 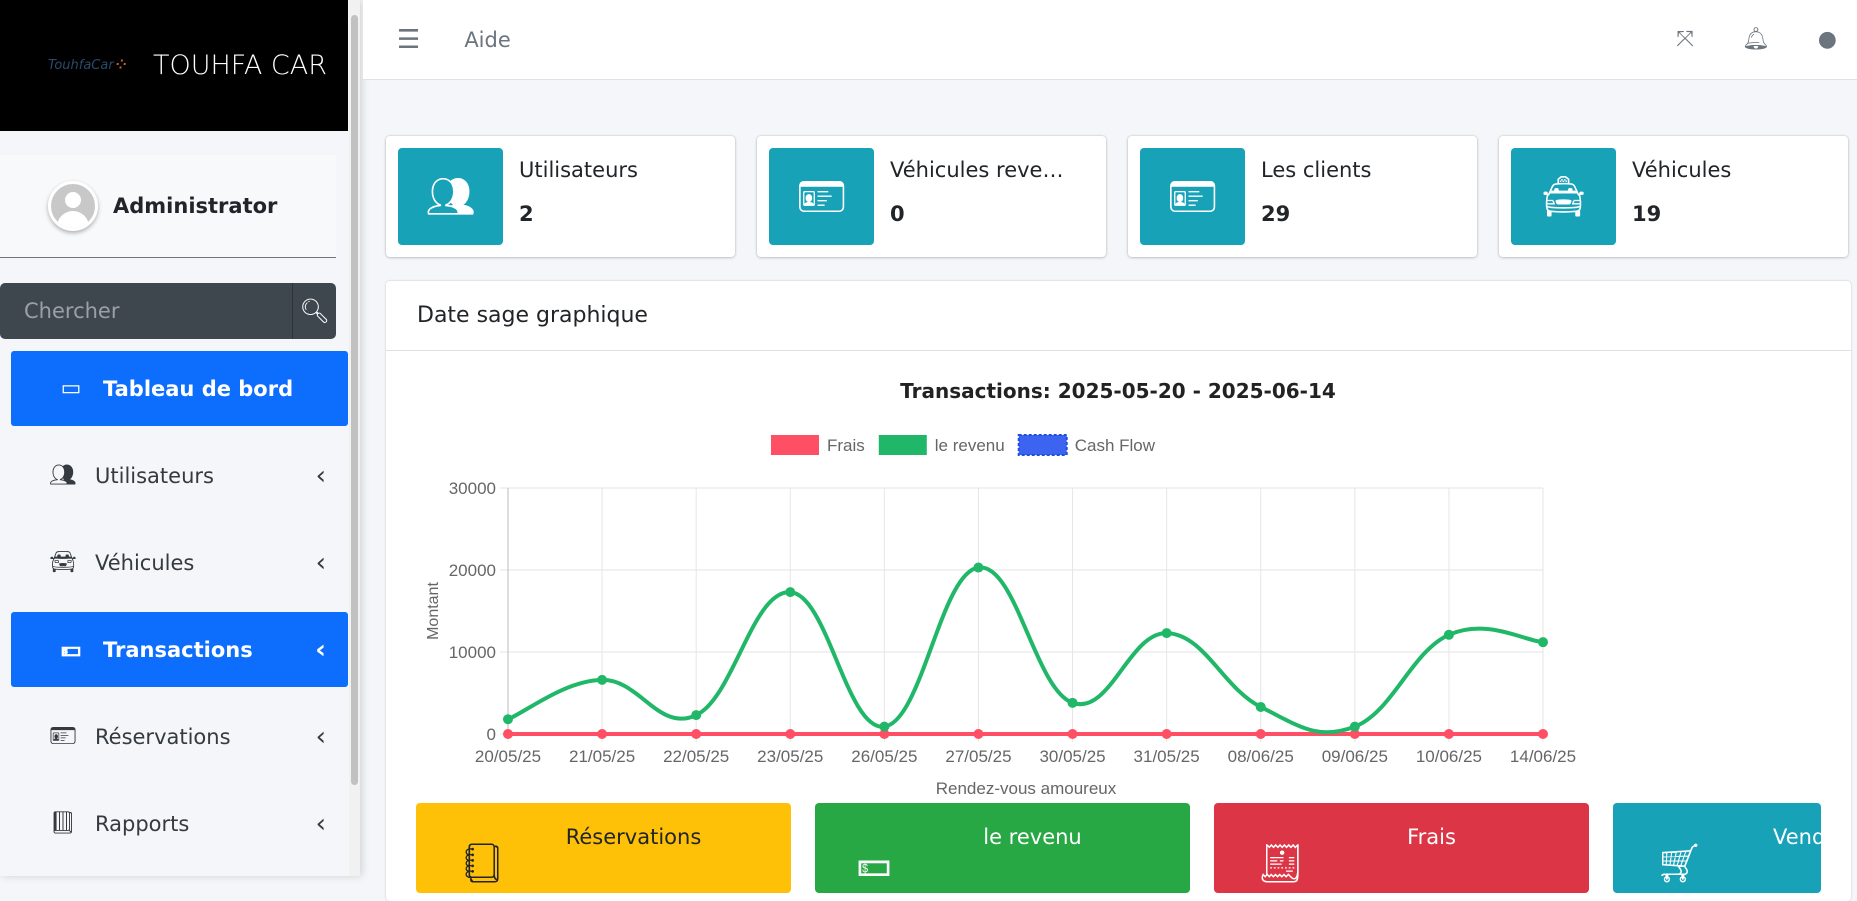 I want to click on x-tick-label: 20/05/25, so click(x=508, y=756).